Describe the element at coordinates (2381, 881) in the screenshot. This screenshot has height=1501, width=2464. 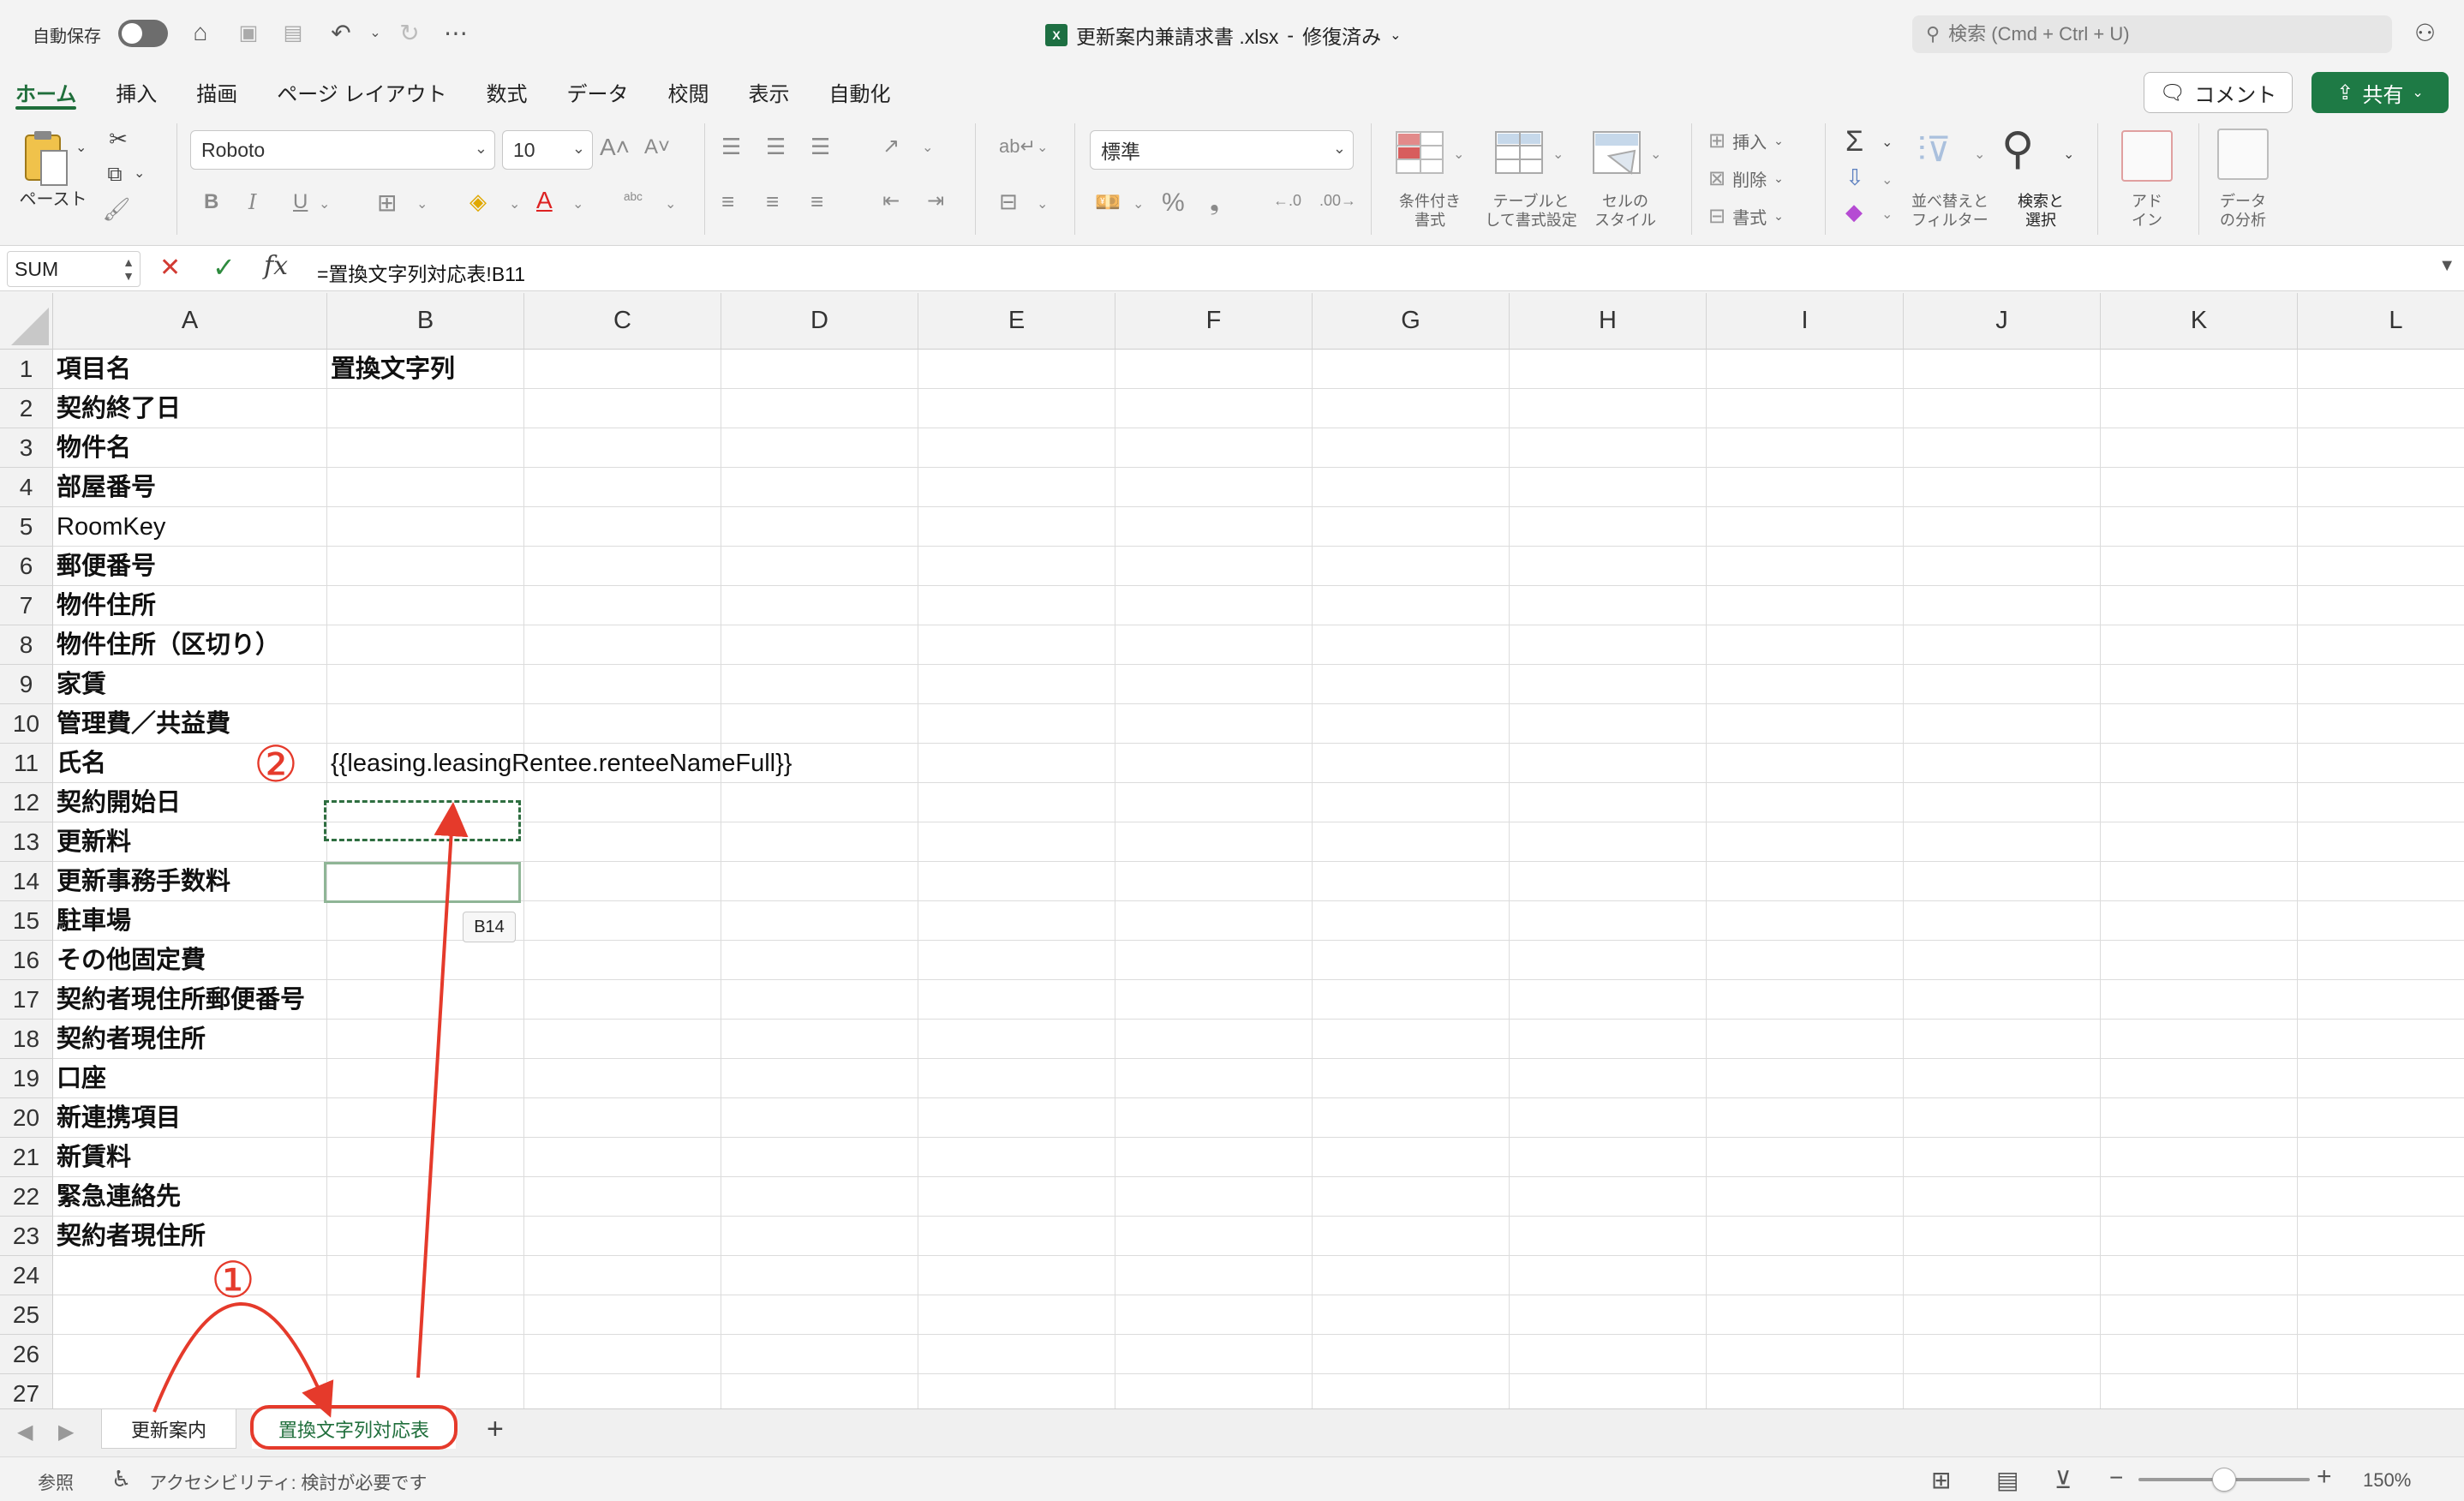
I see `cell-l14` at that location.